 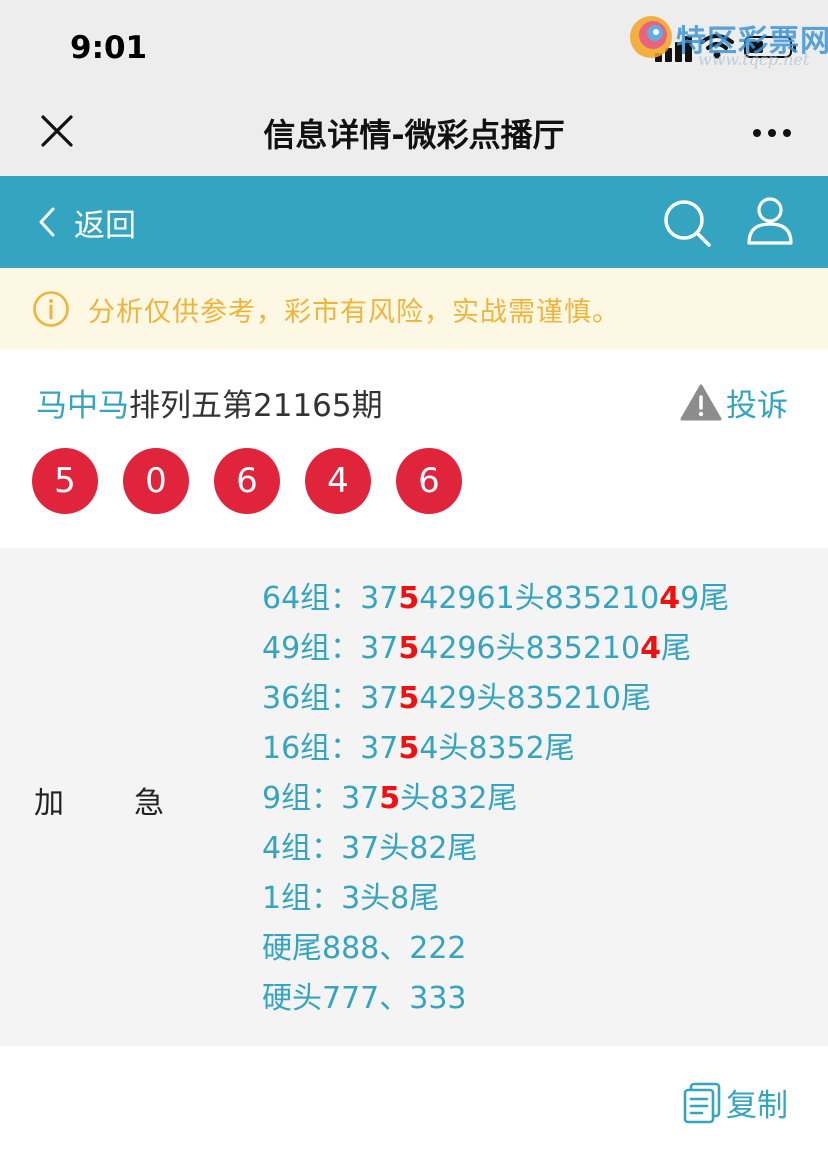 What do you see at coordinates (156, 481) in the screenshot?
I see `result-ball: 0` at bounding box center [156, 481].